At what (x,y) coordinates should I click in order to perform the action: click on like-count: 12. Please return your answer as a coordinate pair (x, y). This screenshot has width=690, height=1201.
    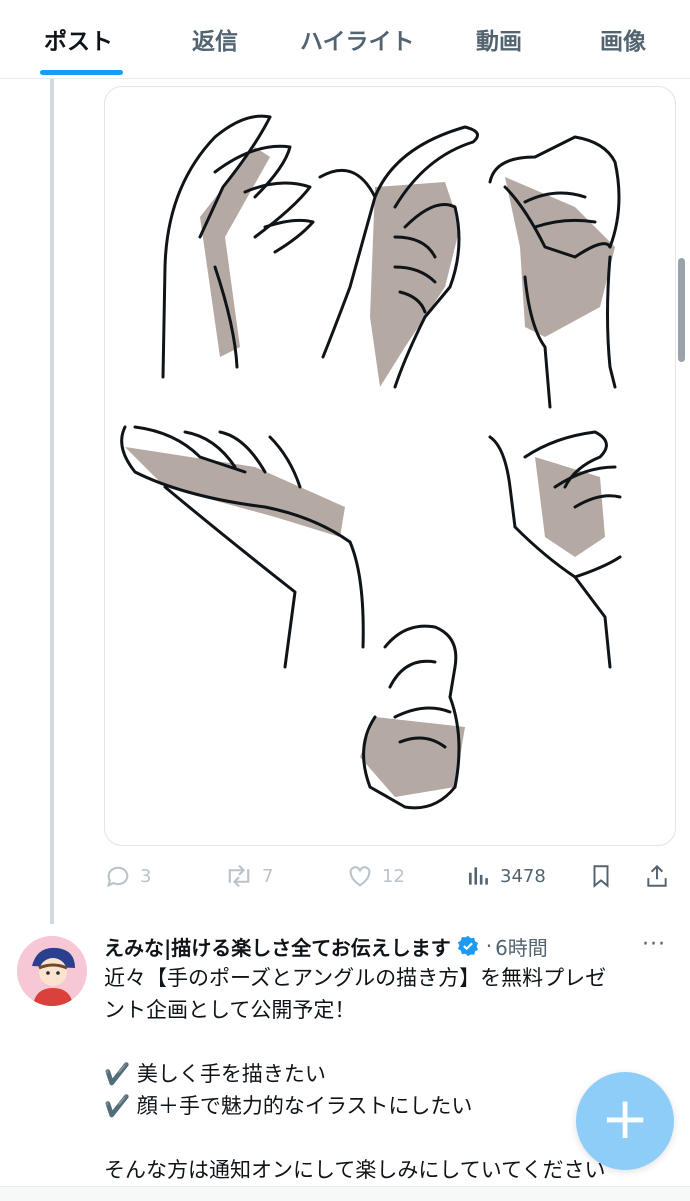
    Looking at the image, I should click on (393, 876).